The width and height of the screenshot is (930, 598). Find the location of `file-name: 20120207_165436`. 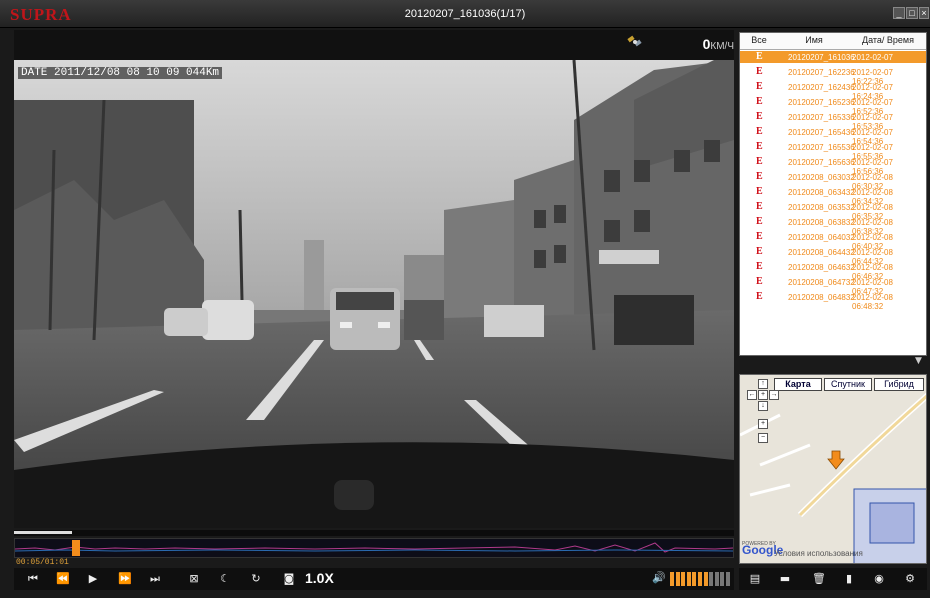

file-name: 20120207_165436 is located at coordinates (821, 132).